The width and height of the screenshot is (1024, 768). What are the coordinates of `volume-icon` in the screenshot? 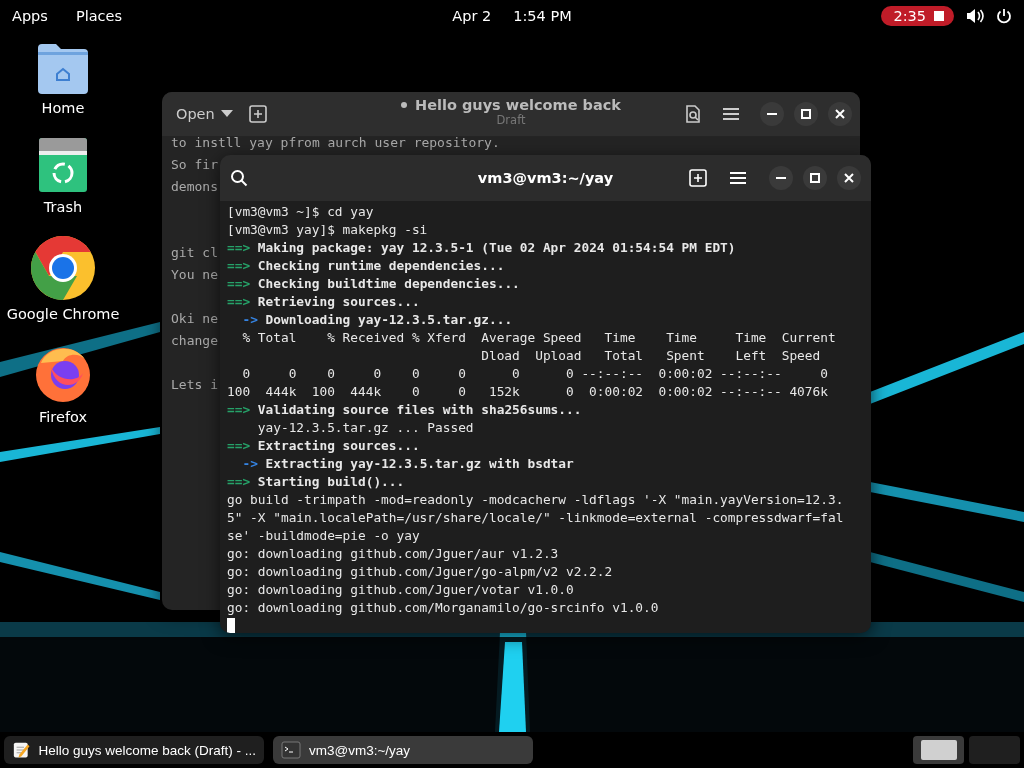 It's located at (975, 16).